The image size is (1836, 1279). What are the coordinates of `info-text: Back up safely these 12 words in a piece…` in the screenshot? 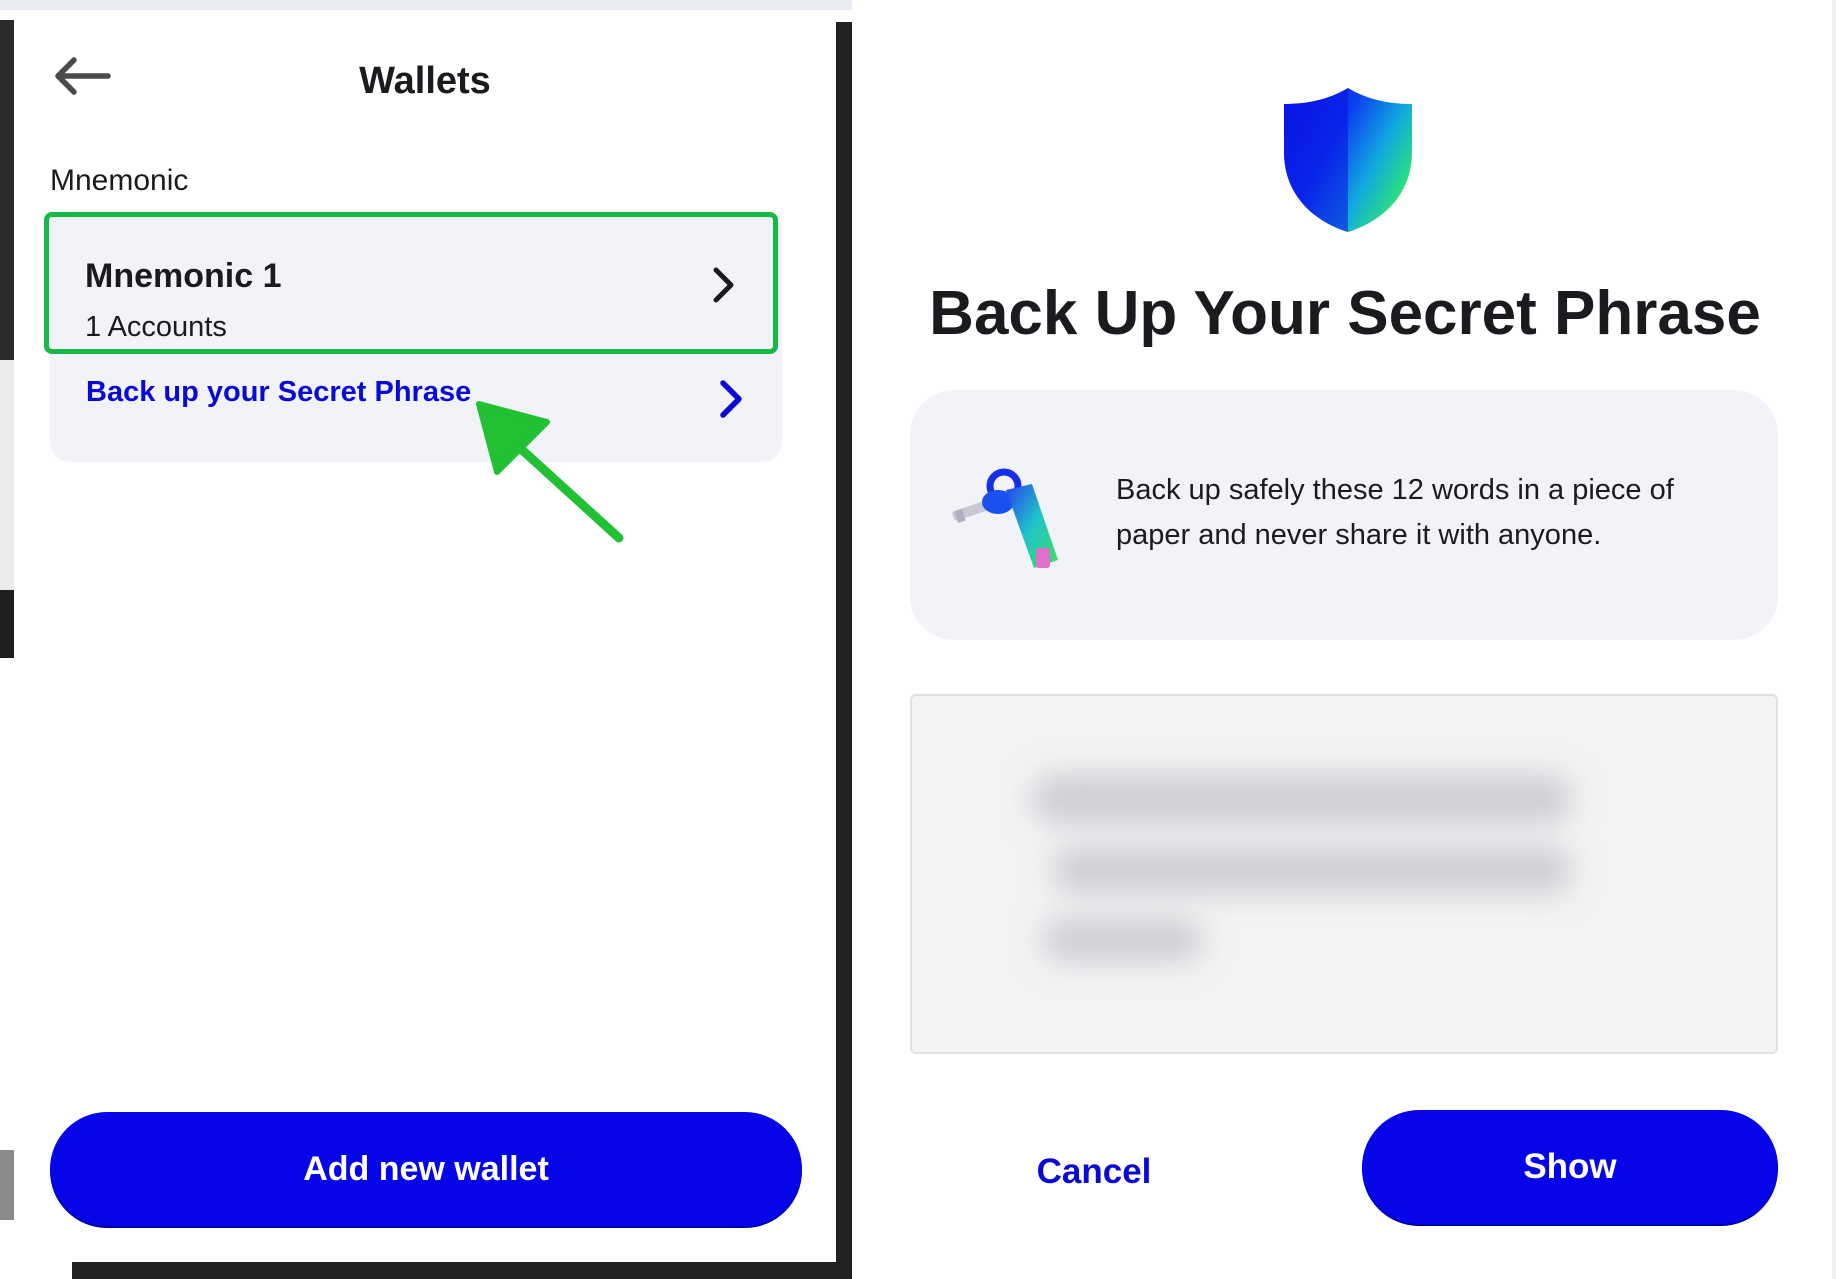 It's located at (1395, 512).